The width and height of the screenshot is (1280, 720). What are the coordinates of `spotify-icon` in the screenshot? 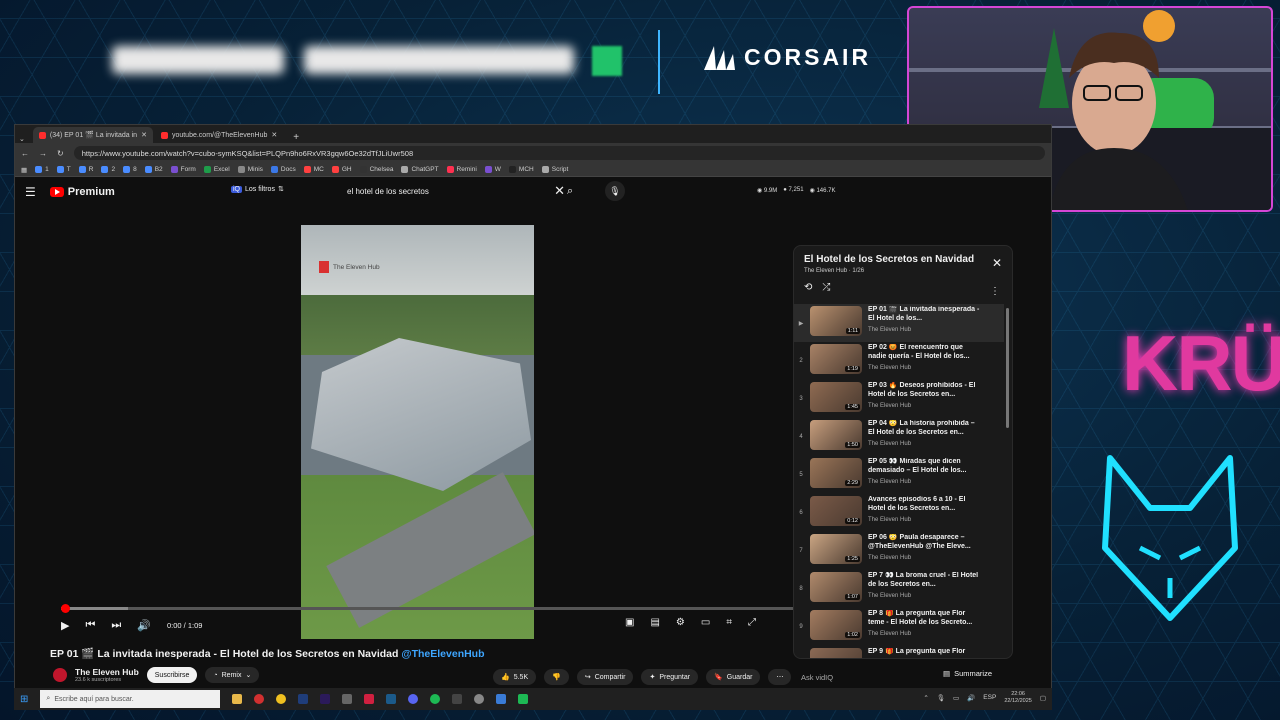 It's located at (435, 699).